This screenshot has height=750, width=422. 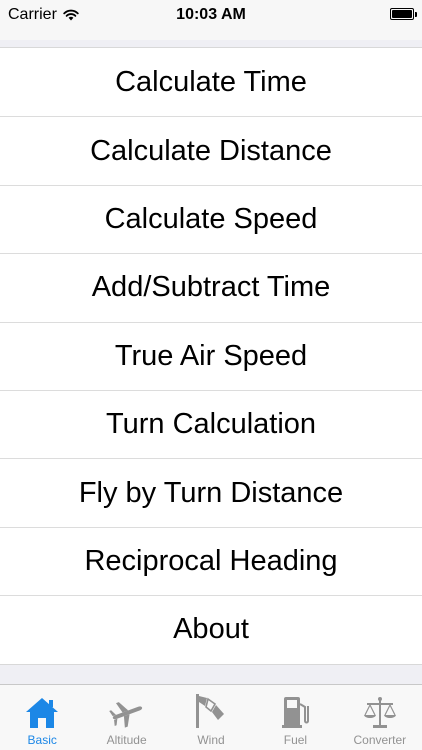 I want to click on menu-item-calculate-time: Calculate Time, so click(x=211, y=82).